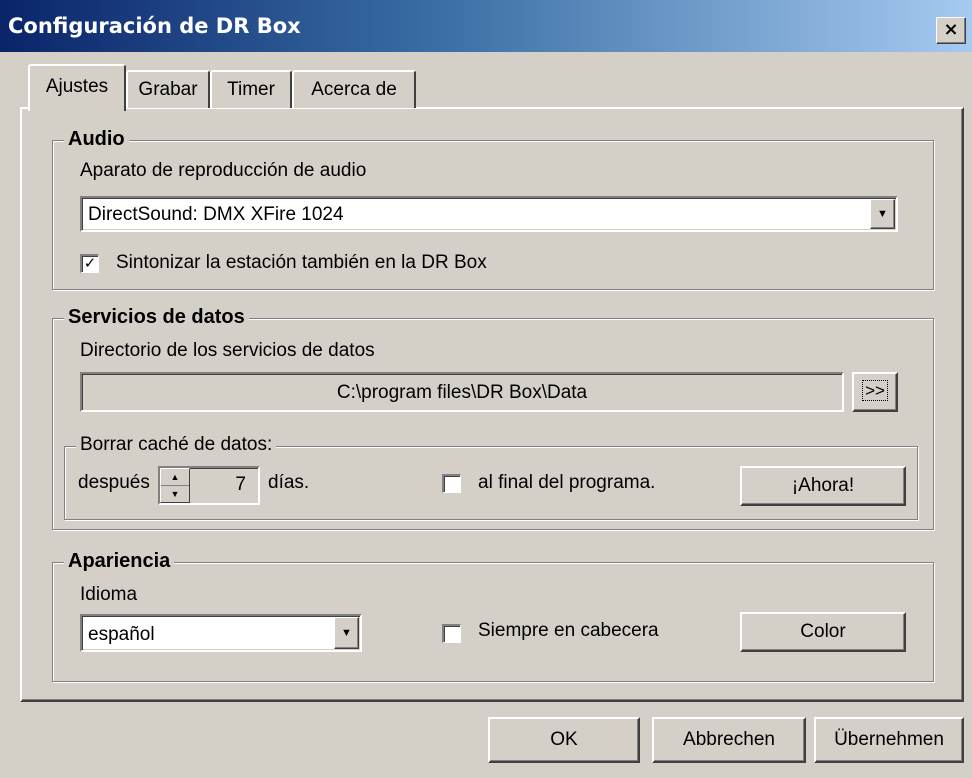  Describe the element at coordinates (109, 594) in the screenshot. I see `language-label: Idioma` at that location.